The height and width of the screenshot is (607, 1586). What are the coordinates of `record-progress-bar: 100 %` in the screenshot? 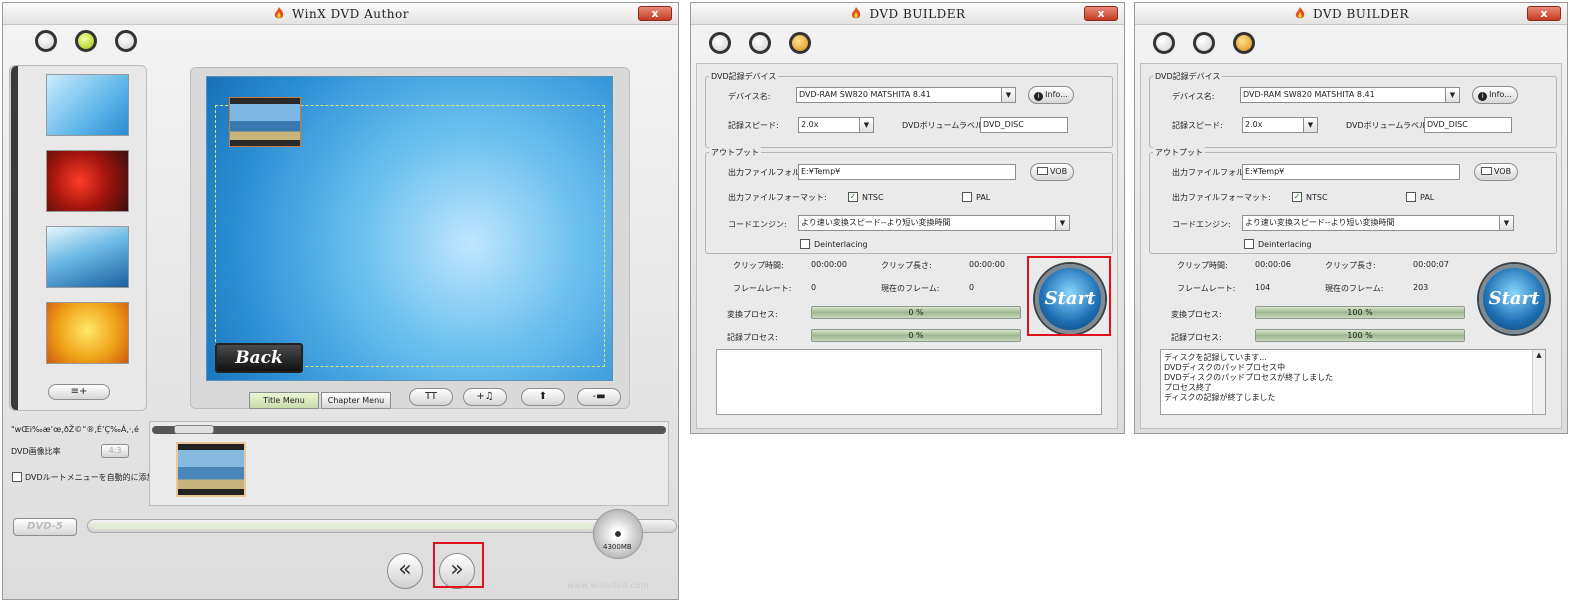 It's located at (1360, 335).